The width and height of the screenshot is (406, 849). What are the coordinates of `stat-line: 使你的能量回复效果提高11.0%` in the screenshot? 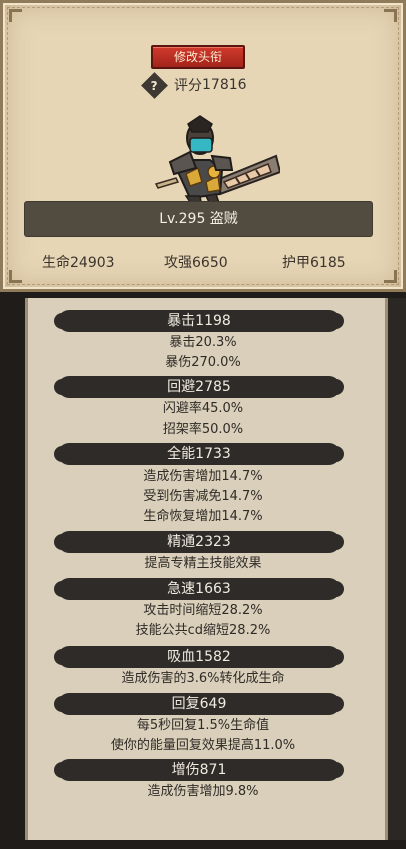 It's located at (203, 745).